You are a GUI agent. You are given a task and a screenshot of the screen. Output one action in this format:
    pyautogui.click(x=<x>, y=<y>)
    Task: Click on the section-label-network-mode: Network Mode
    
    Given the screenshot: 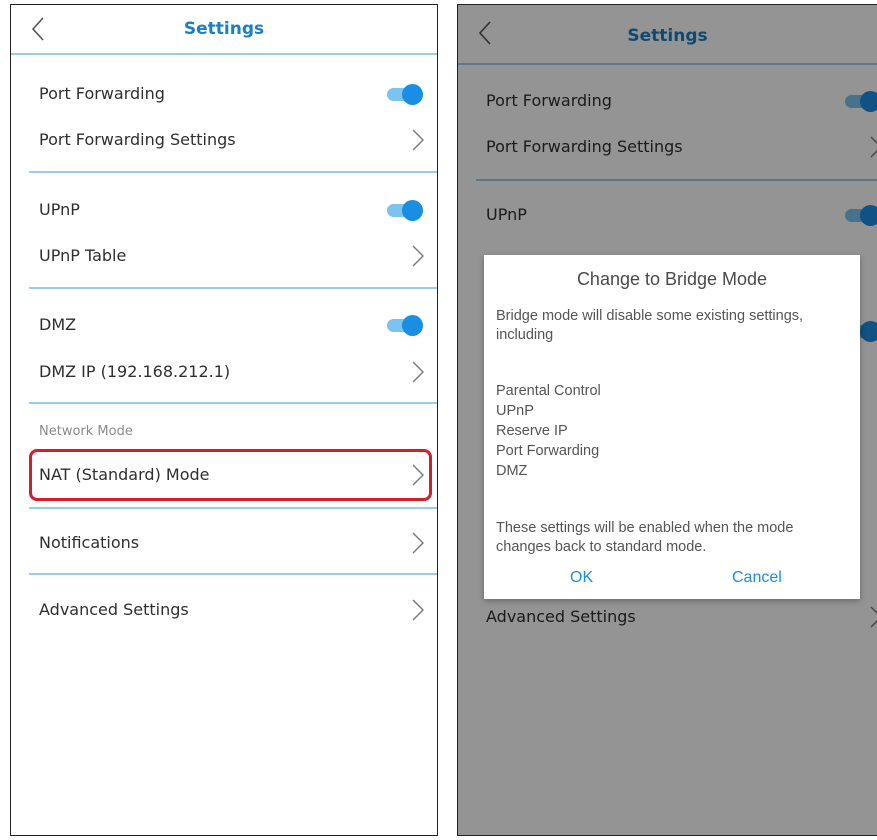 What is the action you would take?
    pyautogui.click(x=86, y=431)
    